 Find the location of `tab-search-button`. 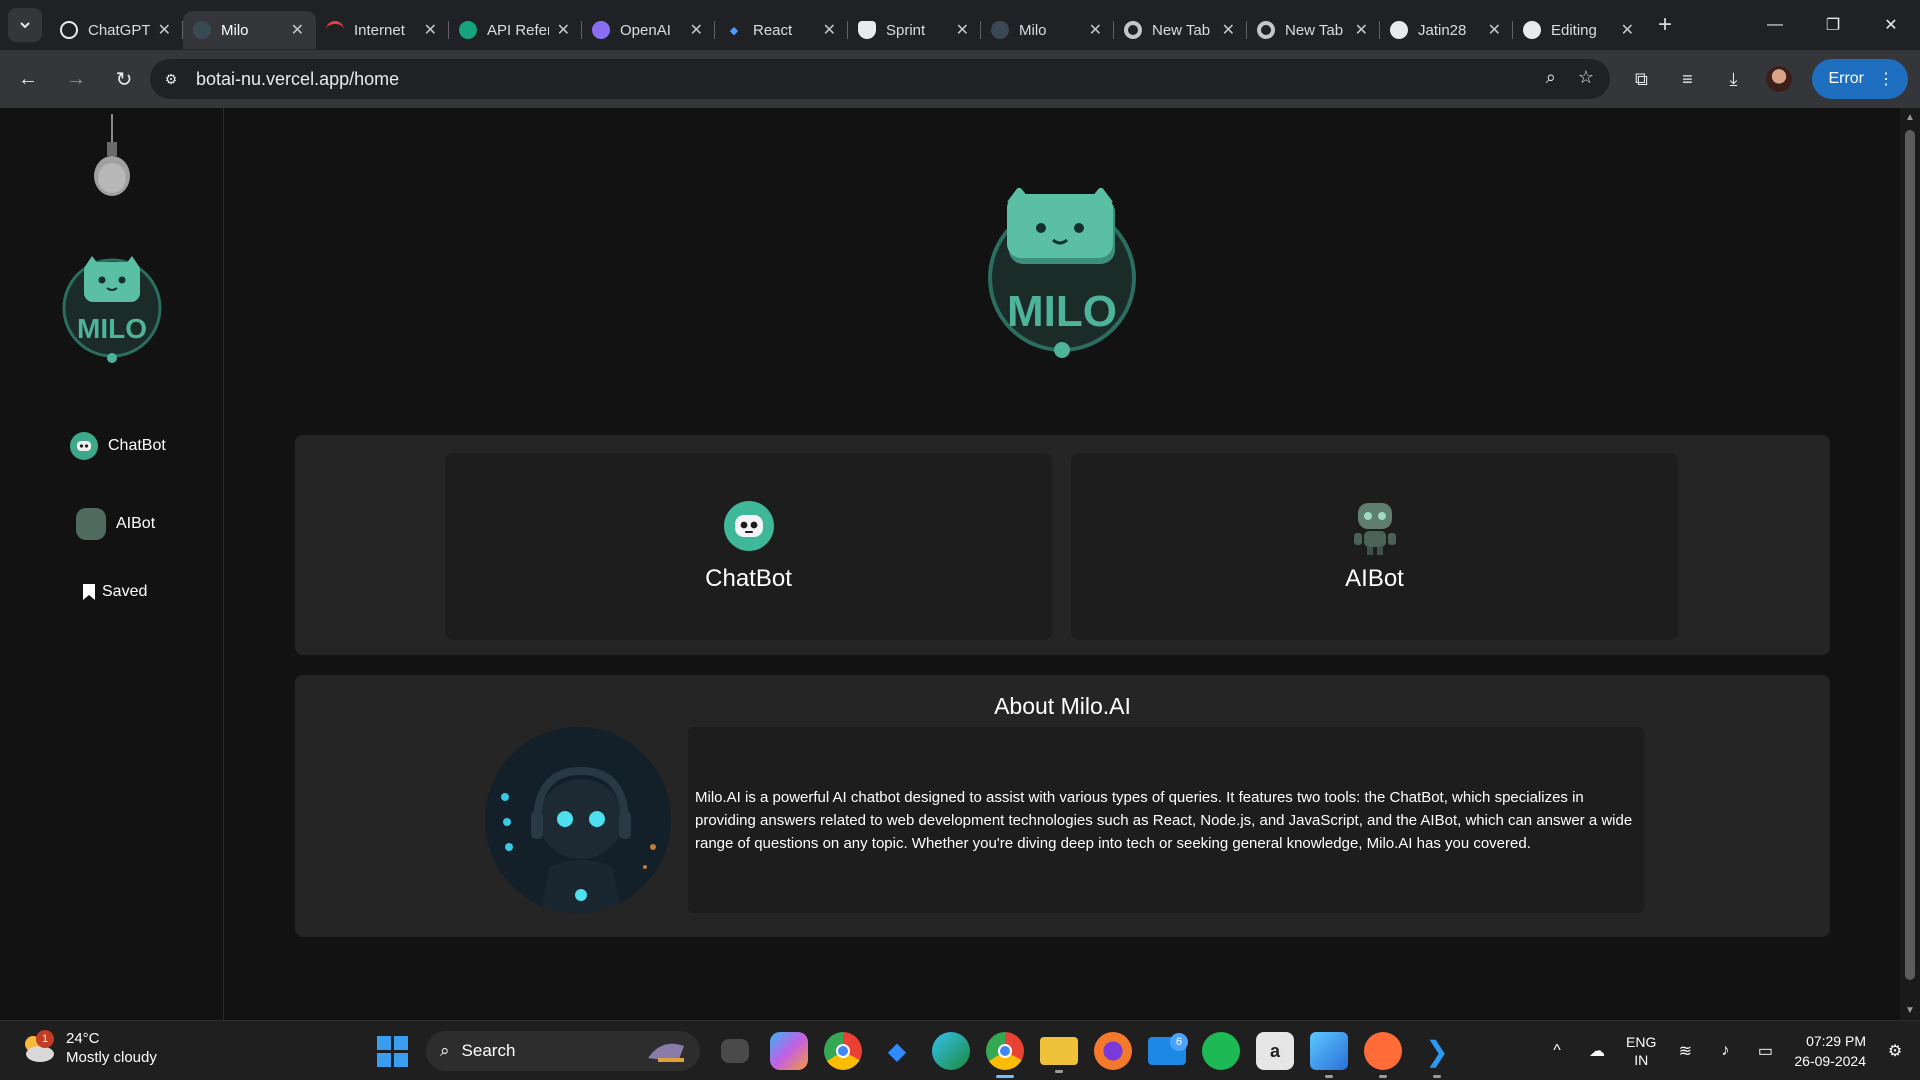

tab-search-button is located at coordinates (25, 25).